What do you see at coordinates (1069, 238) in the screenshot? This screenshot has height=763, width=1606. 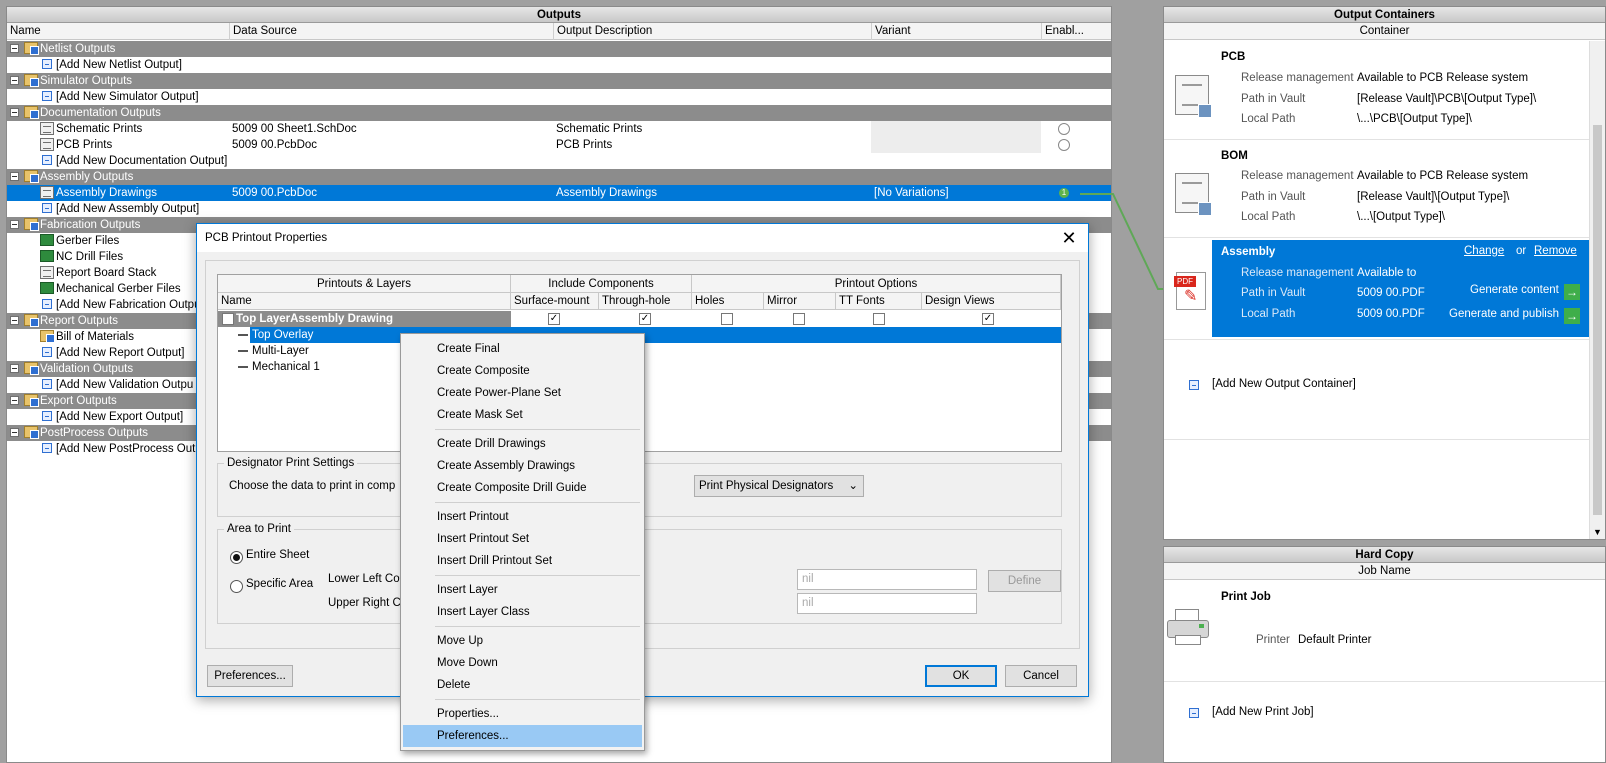 I see `close-icon: ✕` at bounding box center [1069, 238].